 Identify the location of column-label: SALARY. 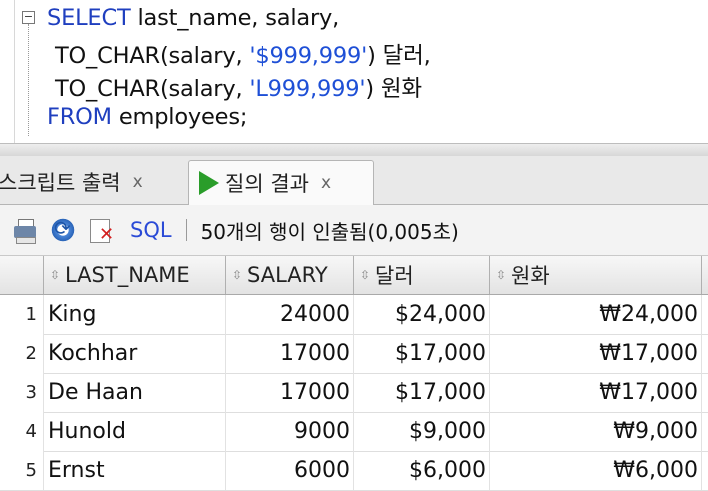
(287, 275).